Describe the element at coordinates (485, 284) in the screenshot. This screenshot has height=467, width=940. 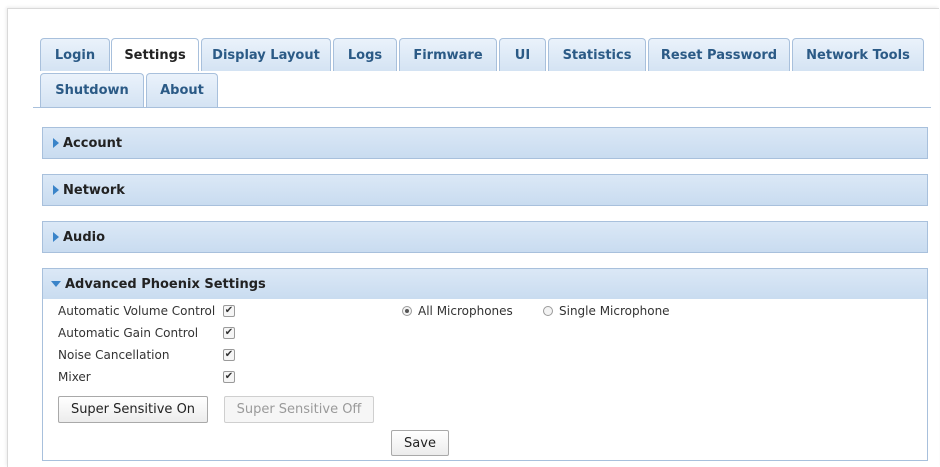
I see `advanced-header: Advanced Phoenix Settings` at that location.